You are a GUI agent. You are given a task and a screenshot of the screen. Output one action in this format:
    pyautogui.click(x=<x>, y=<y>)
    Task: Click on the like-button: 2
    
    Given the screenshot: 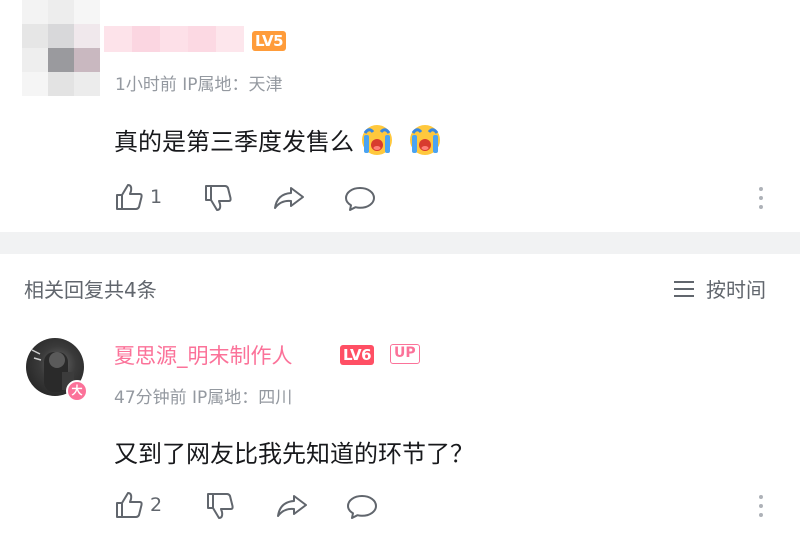 What is the action you would take?
    pyautogui.click(x=138, y=505)
    